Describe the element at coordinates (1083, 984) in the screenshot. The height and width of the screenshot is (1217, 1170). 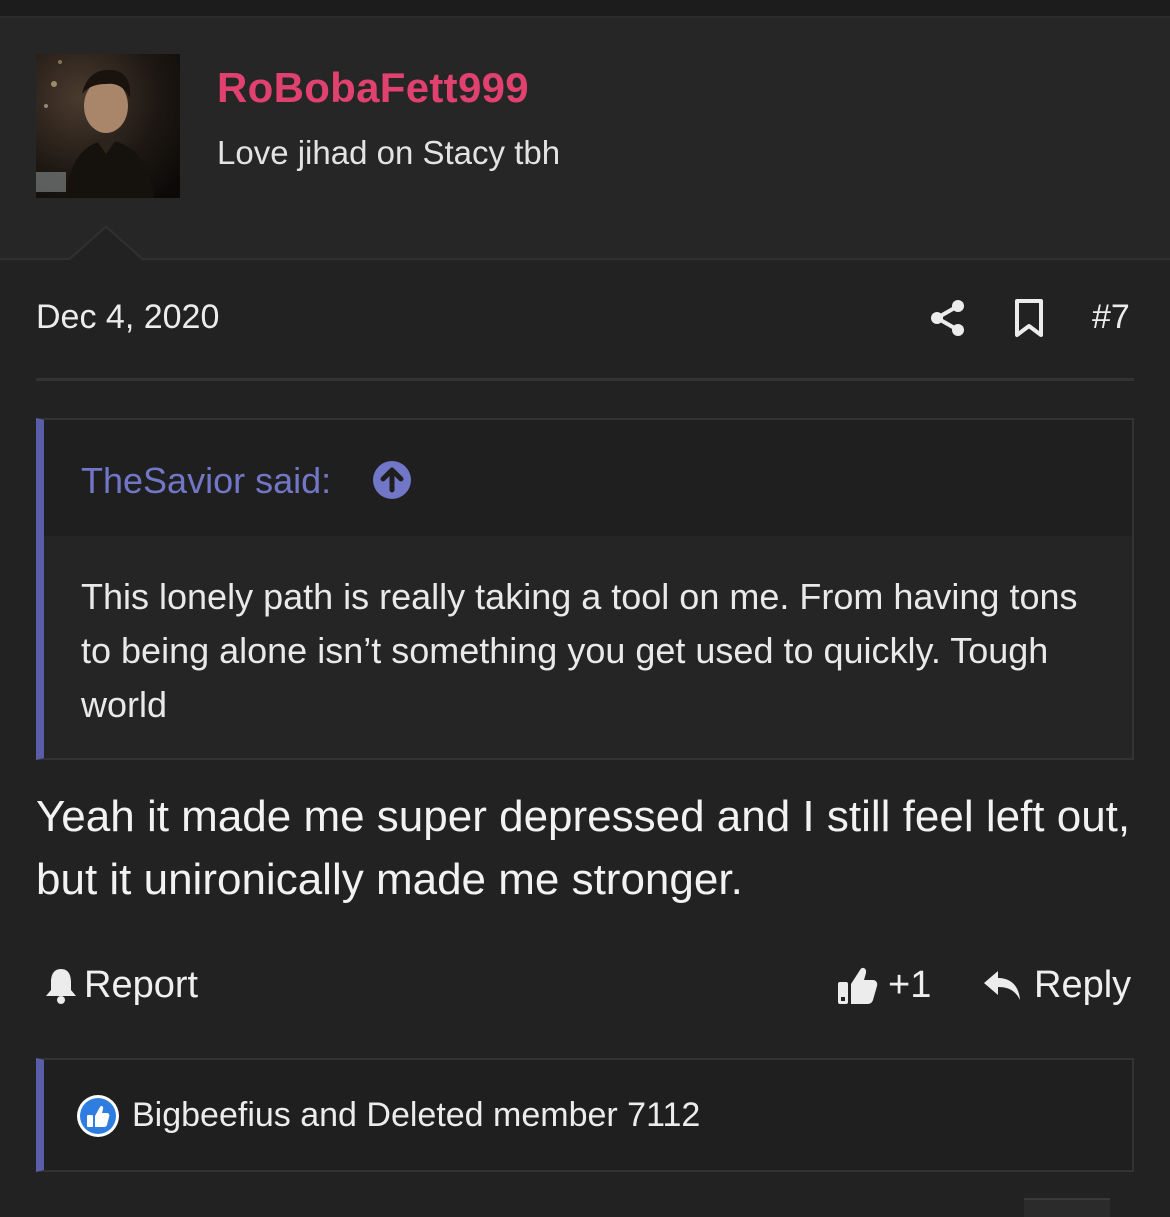
I see `reply-label: Reply` at that location.